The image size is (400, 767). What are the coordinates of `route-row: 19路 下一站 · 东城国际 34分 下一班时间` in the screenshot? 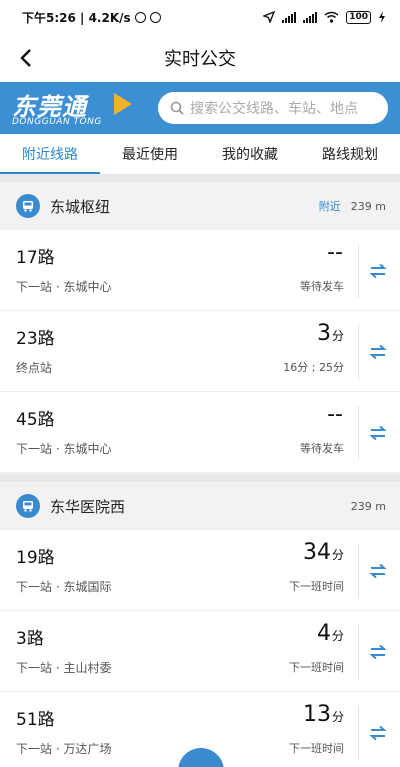 It's located at (200, 570).